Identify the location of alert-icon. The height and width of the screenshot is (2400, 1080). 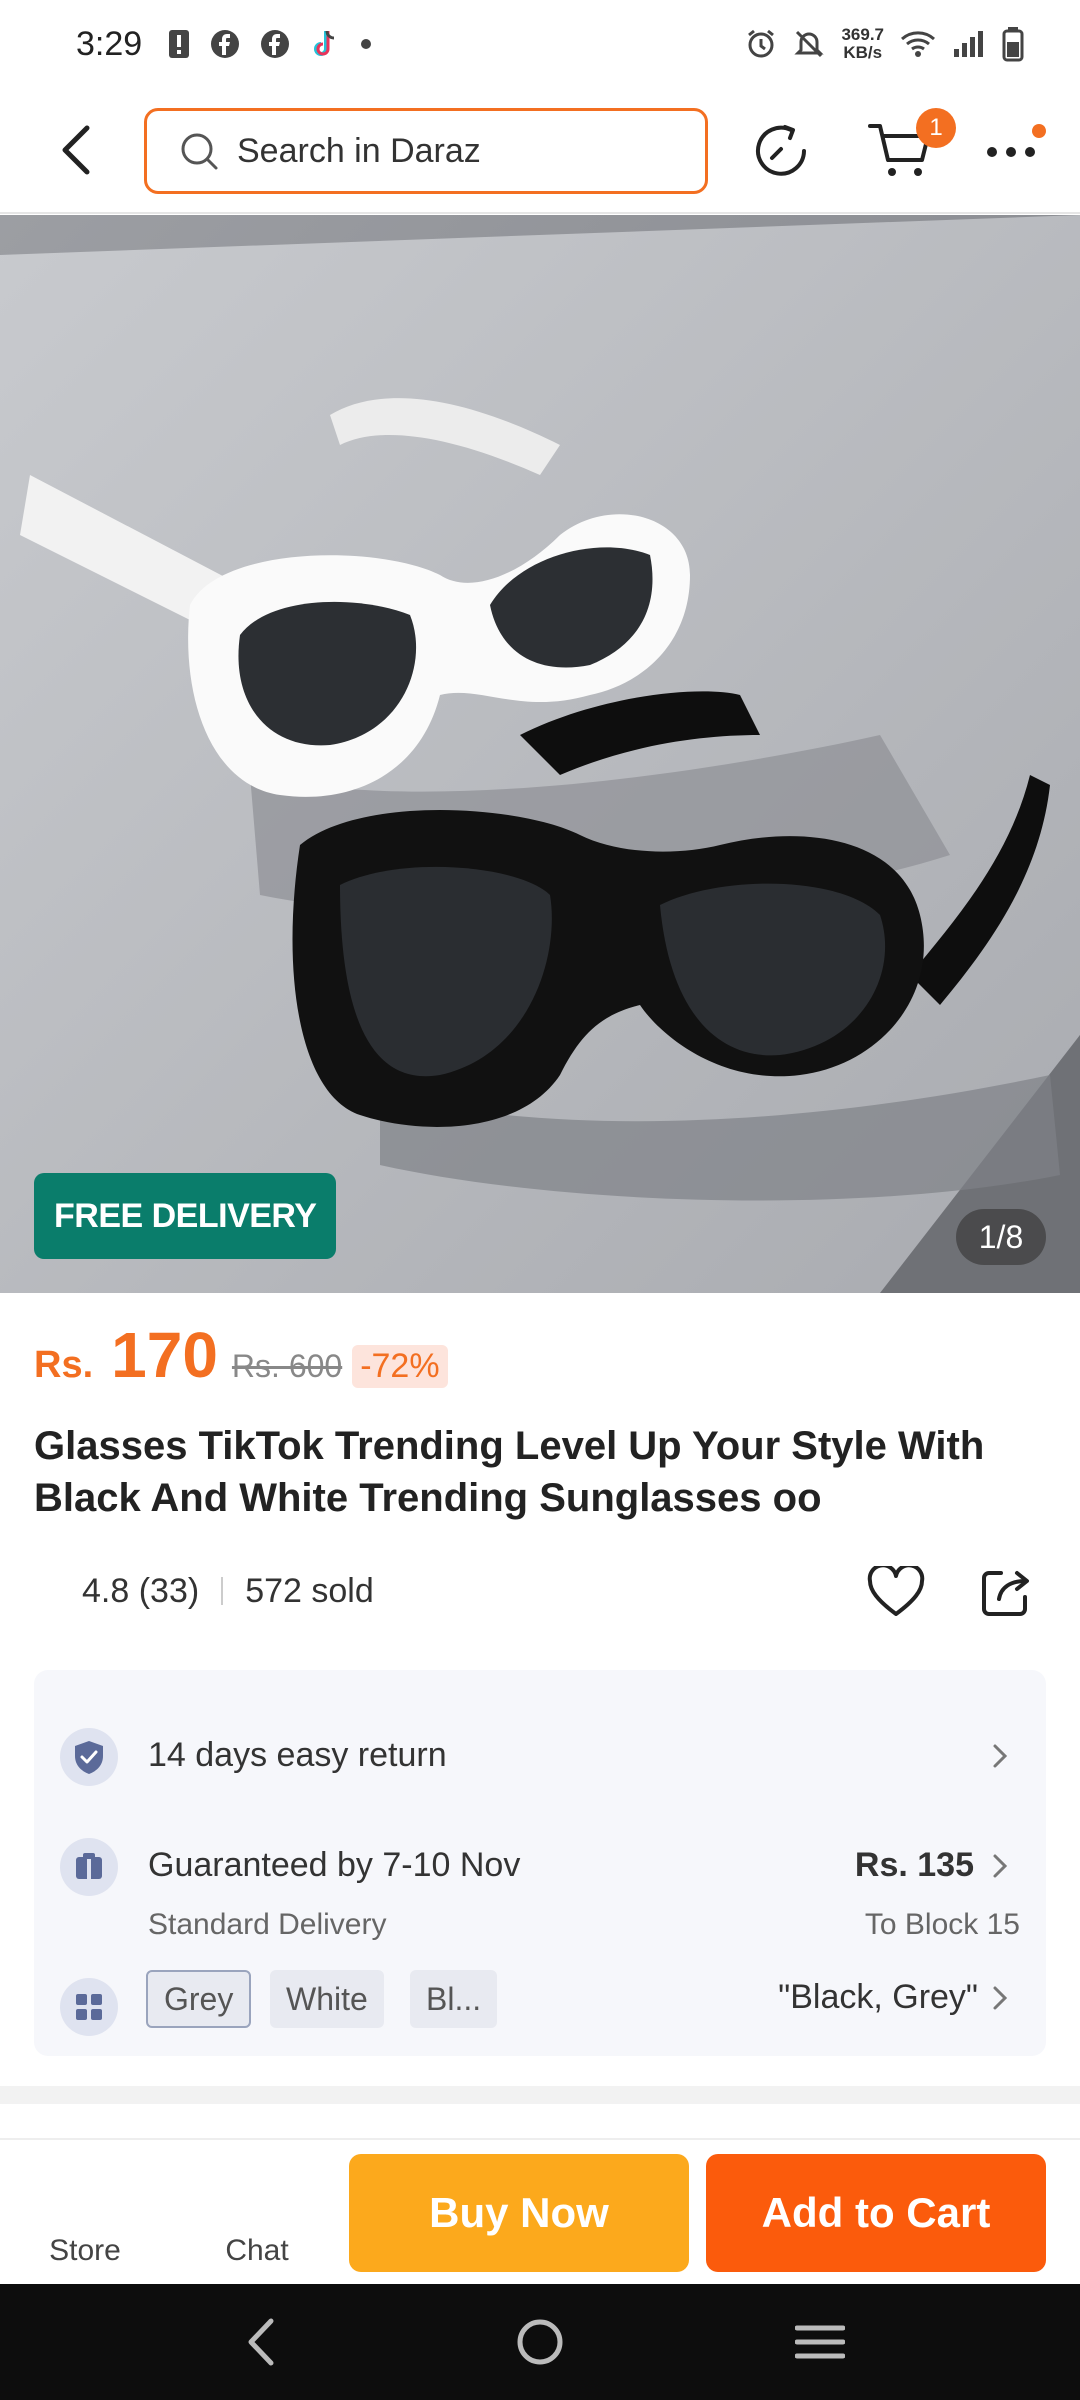
(179, 44).